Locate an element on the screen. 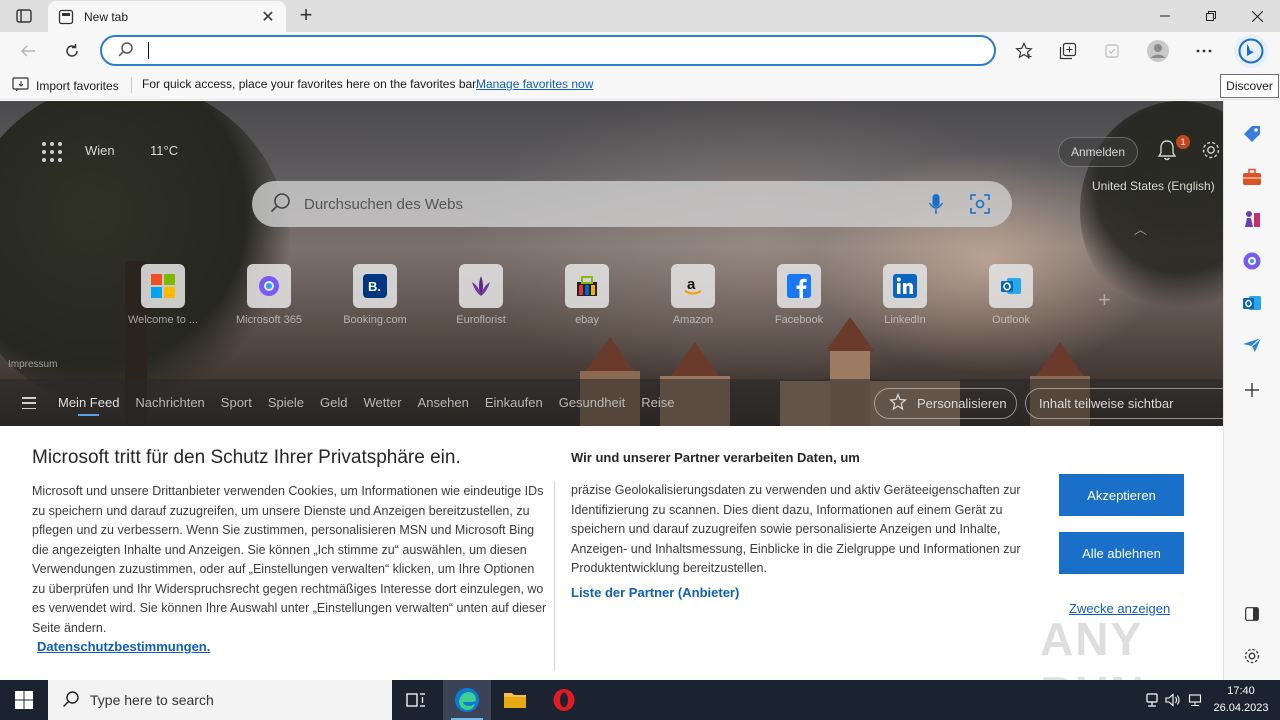 The image size is (1280, 720). volume-icon is located at coordinates (1173, 700).